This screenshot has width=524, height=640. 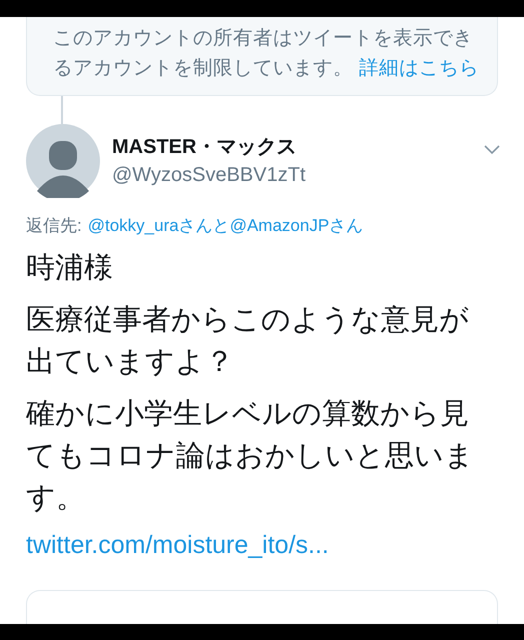 What do you see at coordinates (419, 68) in the screenshot?
I see `details-link: 詳細はこちら` at bounding box center [419, 68].